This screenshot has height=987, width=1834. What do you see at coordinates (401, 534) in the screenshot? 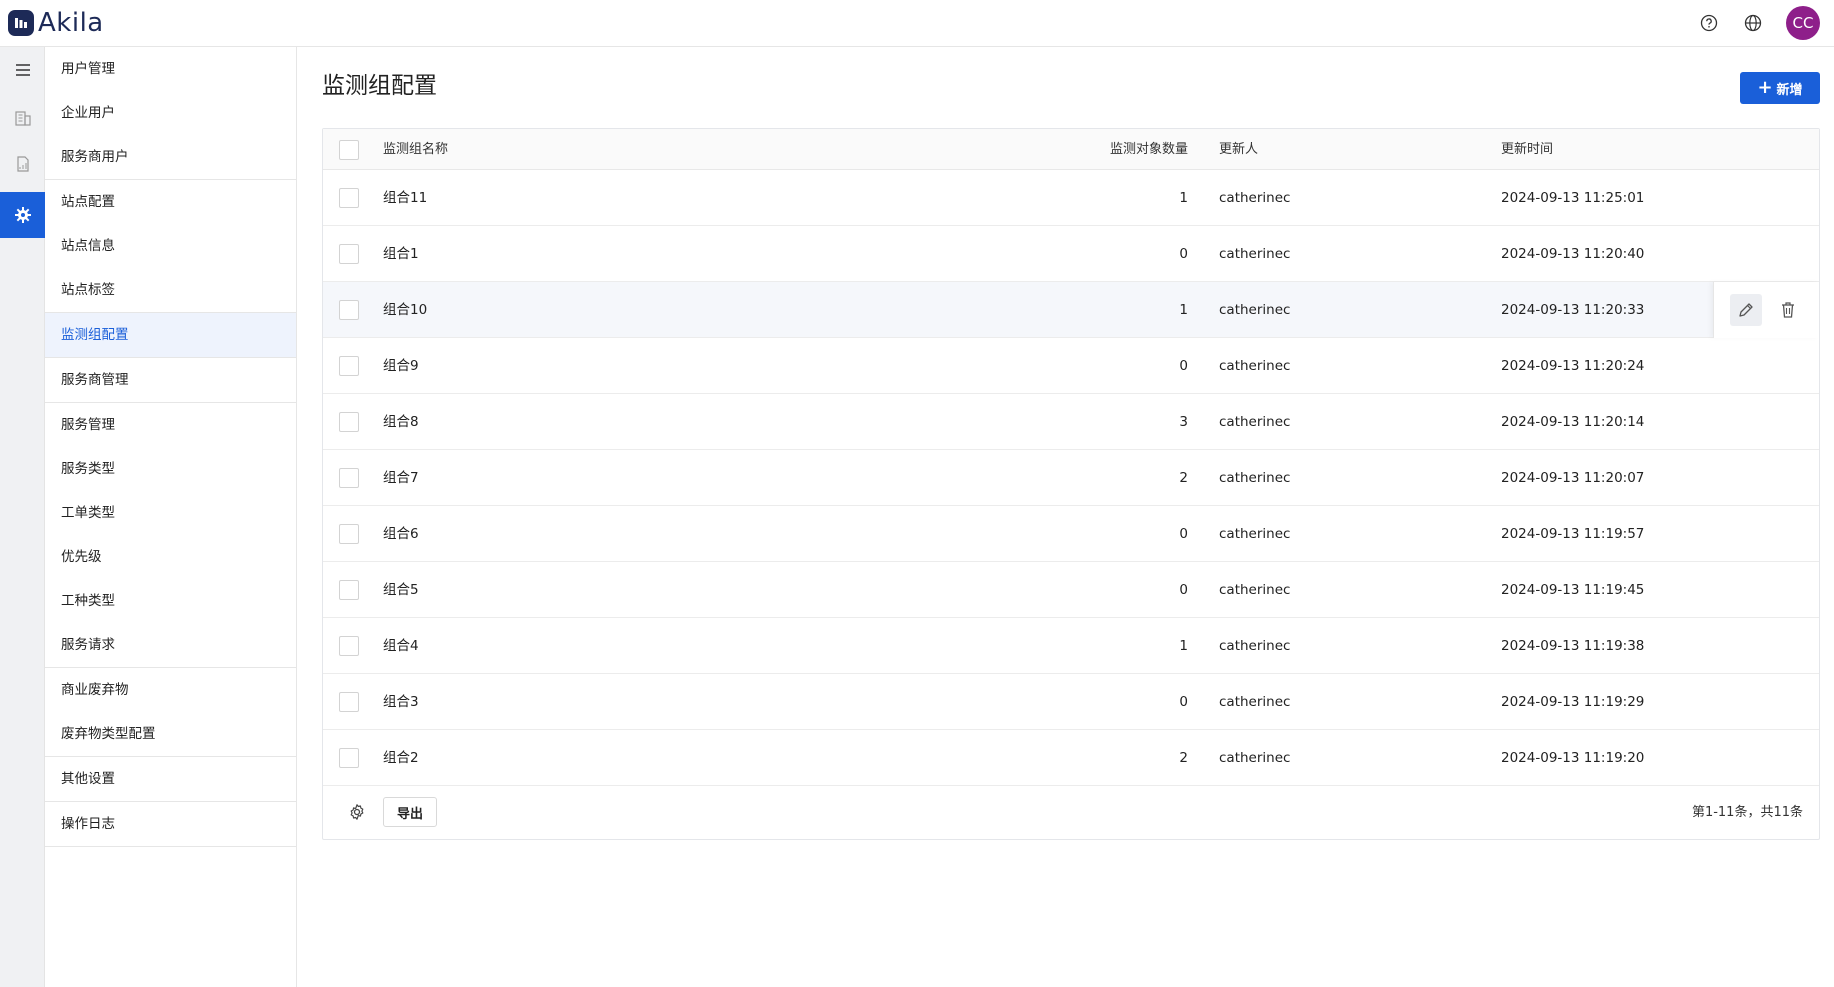
I see `cell-group-name: 组合6` at bounding box center [401, 534].